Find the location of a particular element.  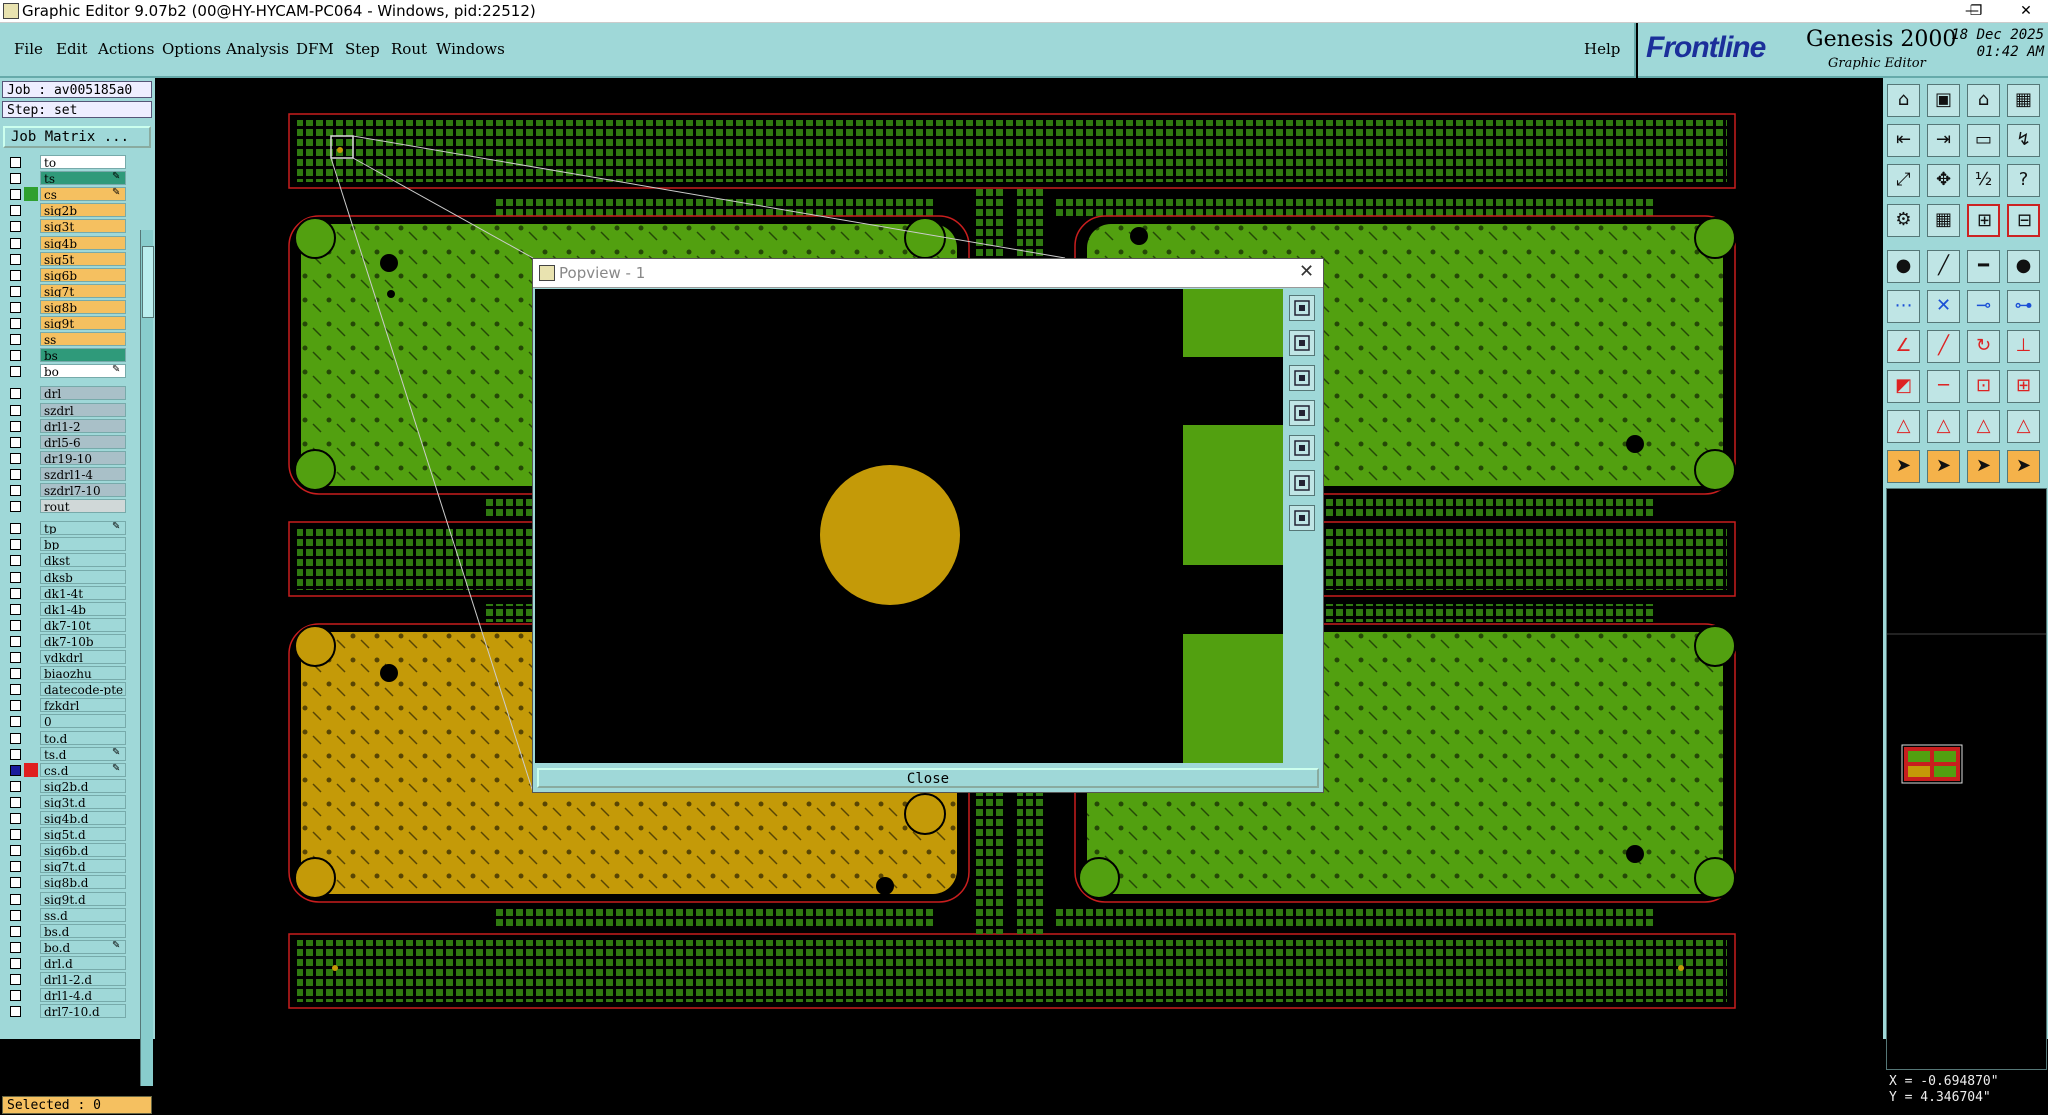

layer-name: ss is located at coordinates (83, 339).